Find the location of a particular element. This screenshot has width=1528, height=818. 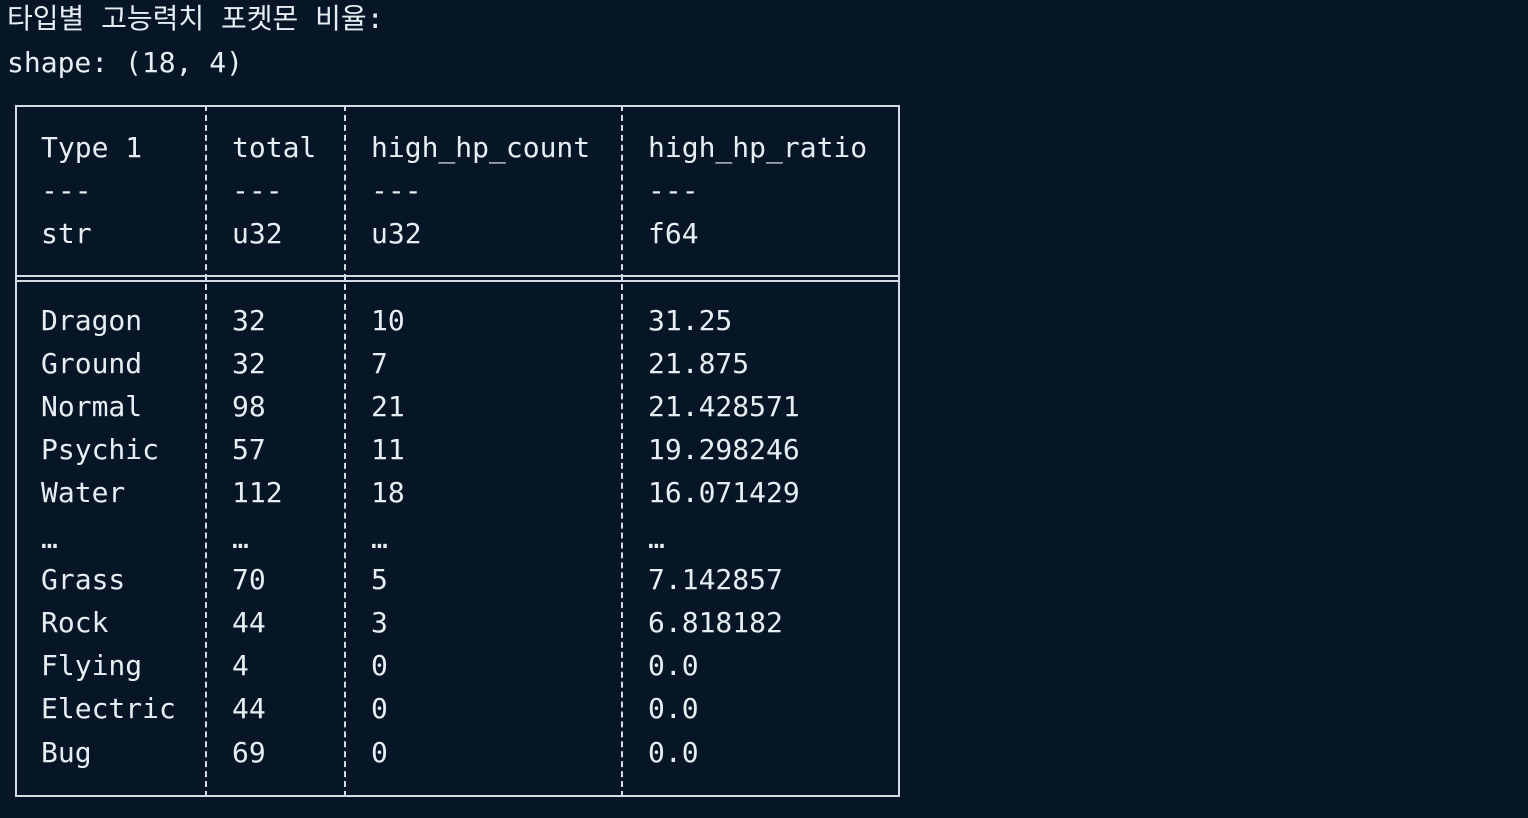

dataframe-shape: shape: (18, 4) is located at coordinates (125, 62).